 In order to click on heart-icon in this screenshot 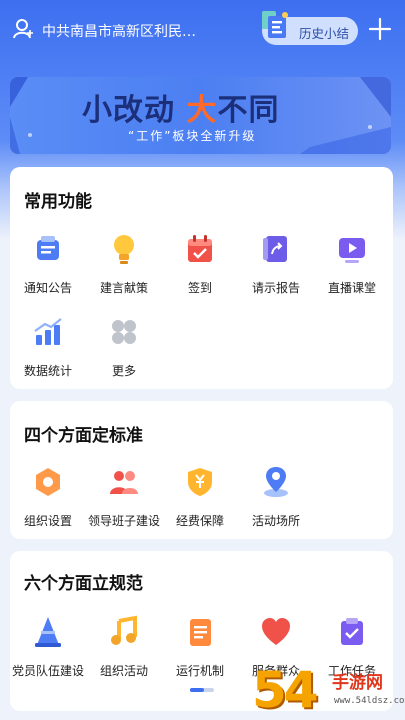, I will do `click(276, 631)`.